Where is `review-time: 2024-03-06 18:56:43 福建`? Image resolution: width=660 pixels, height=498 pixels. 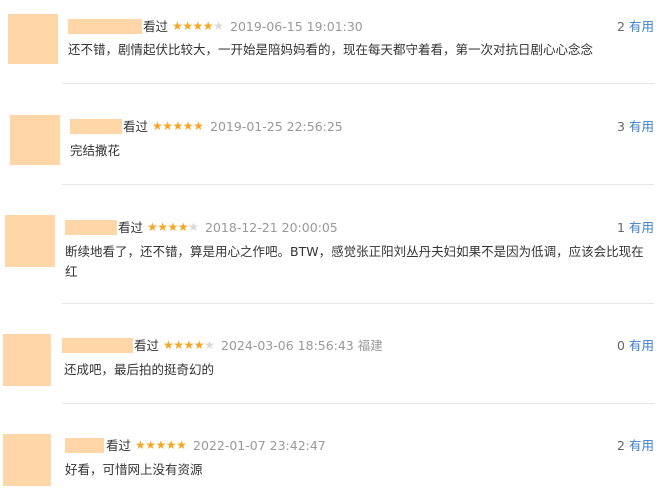
review-time: 2024-03-06 18:56:43 福建 is located at coordinates (302, 345).